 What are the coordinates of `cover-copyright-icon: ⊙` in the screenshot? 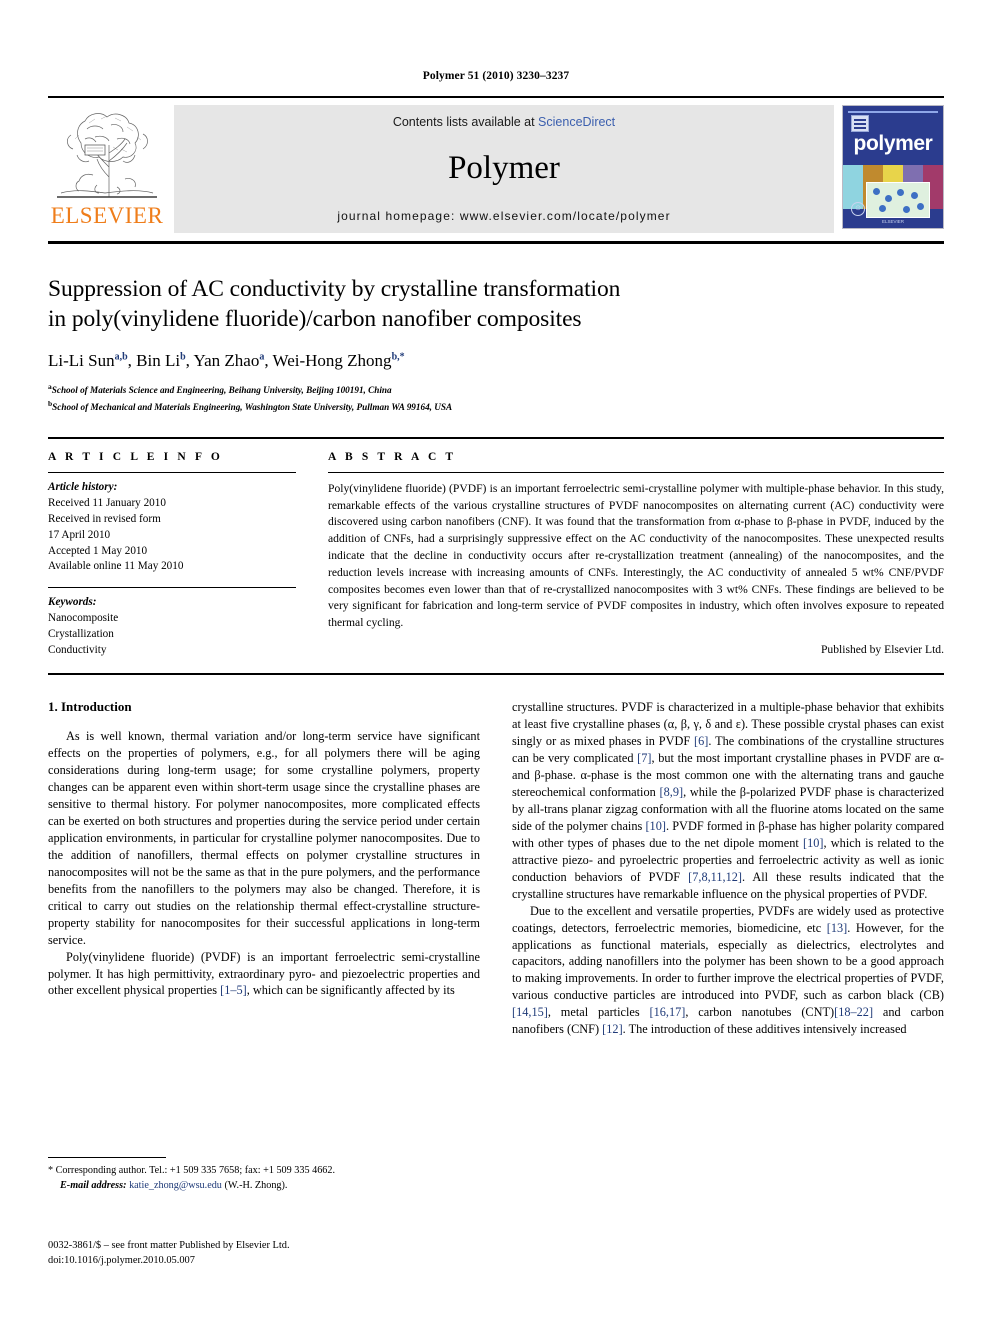 It's located at (858, 209).